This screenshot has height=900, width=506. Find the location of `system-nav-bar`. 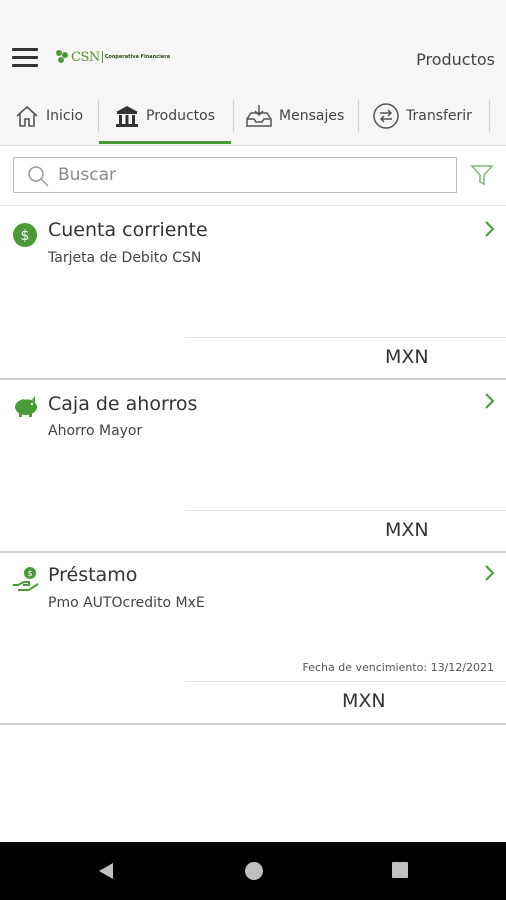

system-nav-bar is located at coordinates (253, 871).